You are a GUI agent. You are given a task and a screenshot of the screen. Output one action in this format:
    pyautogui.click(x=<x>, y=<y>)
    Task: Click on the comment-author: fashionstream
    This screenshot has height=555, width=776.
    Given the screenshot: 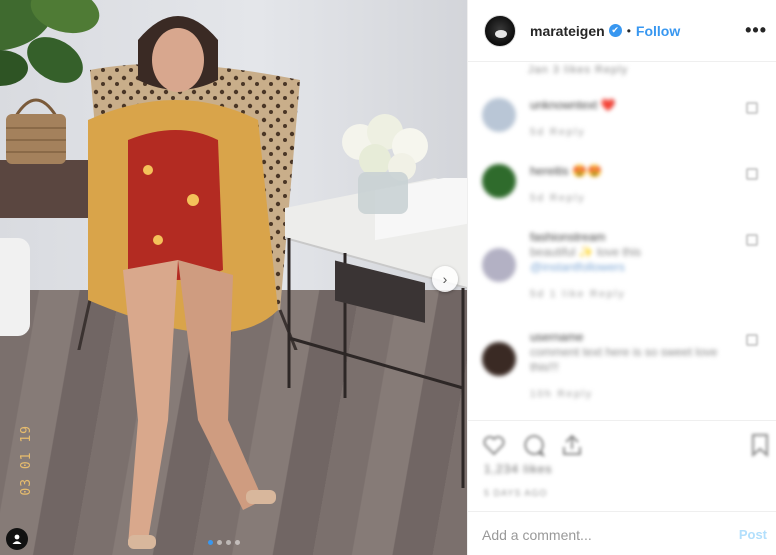 What is the action you would take?
    pyautogui.click(x=568, y=237)
    